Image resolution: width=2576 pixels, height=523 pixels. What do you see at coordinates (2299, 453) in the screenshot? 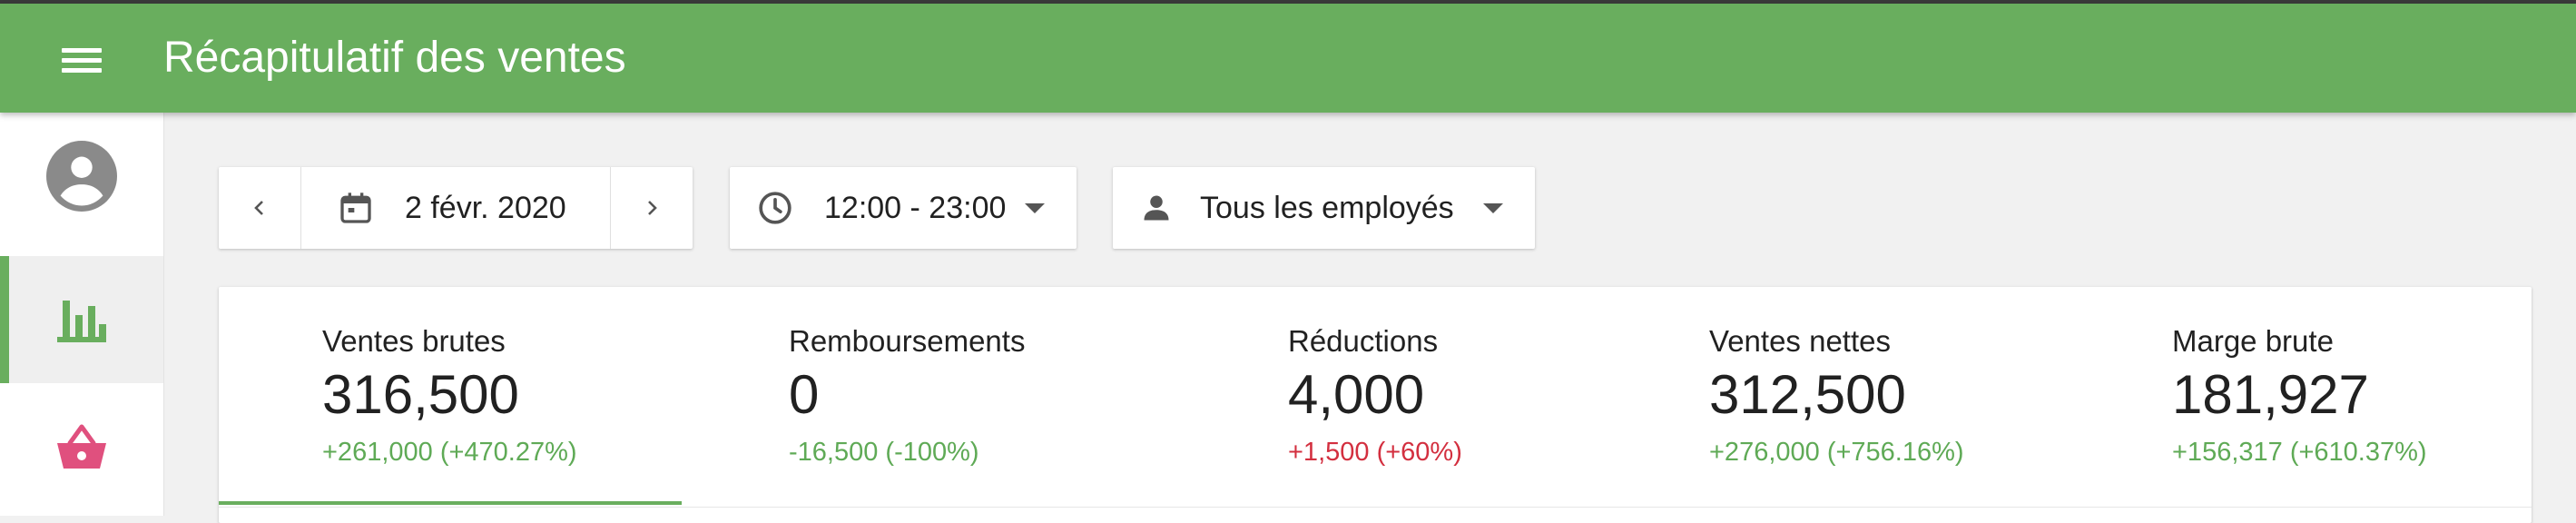
I see `metric-change: +156,317 (+610.37%)` at bounding box center [2299, 453].